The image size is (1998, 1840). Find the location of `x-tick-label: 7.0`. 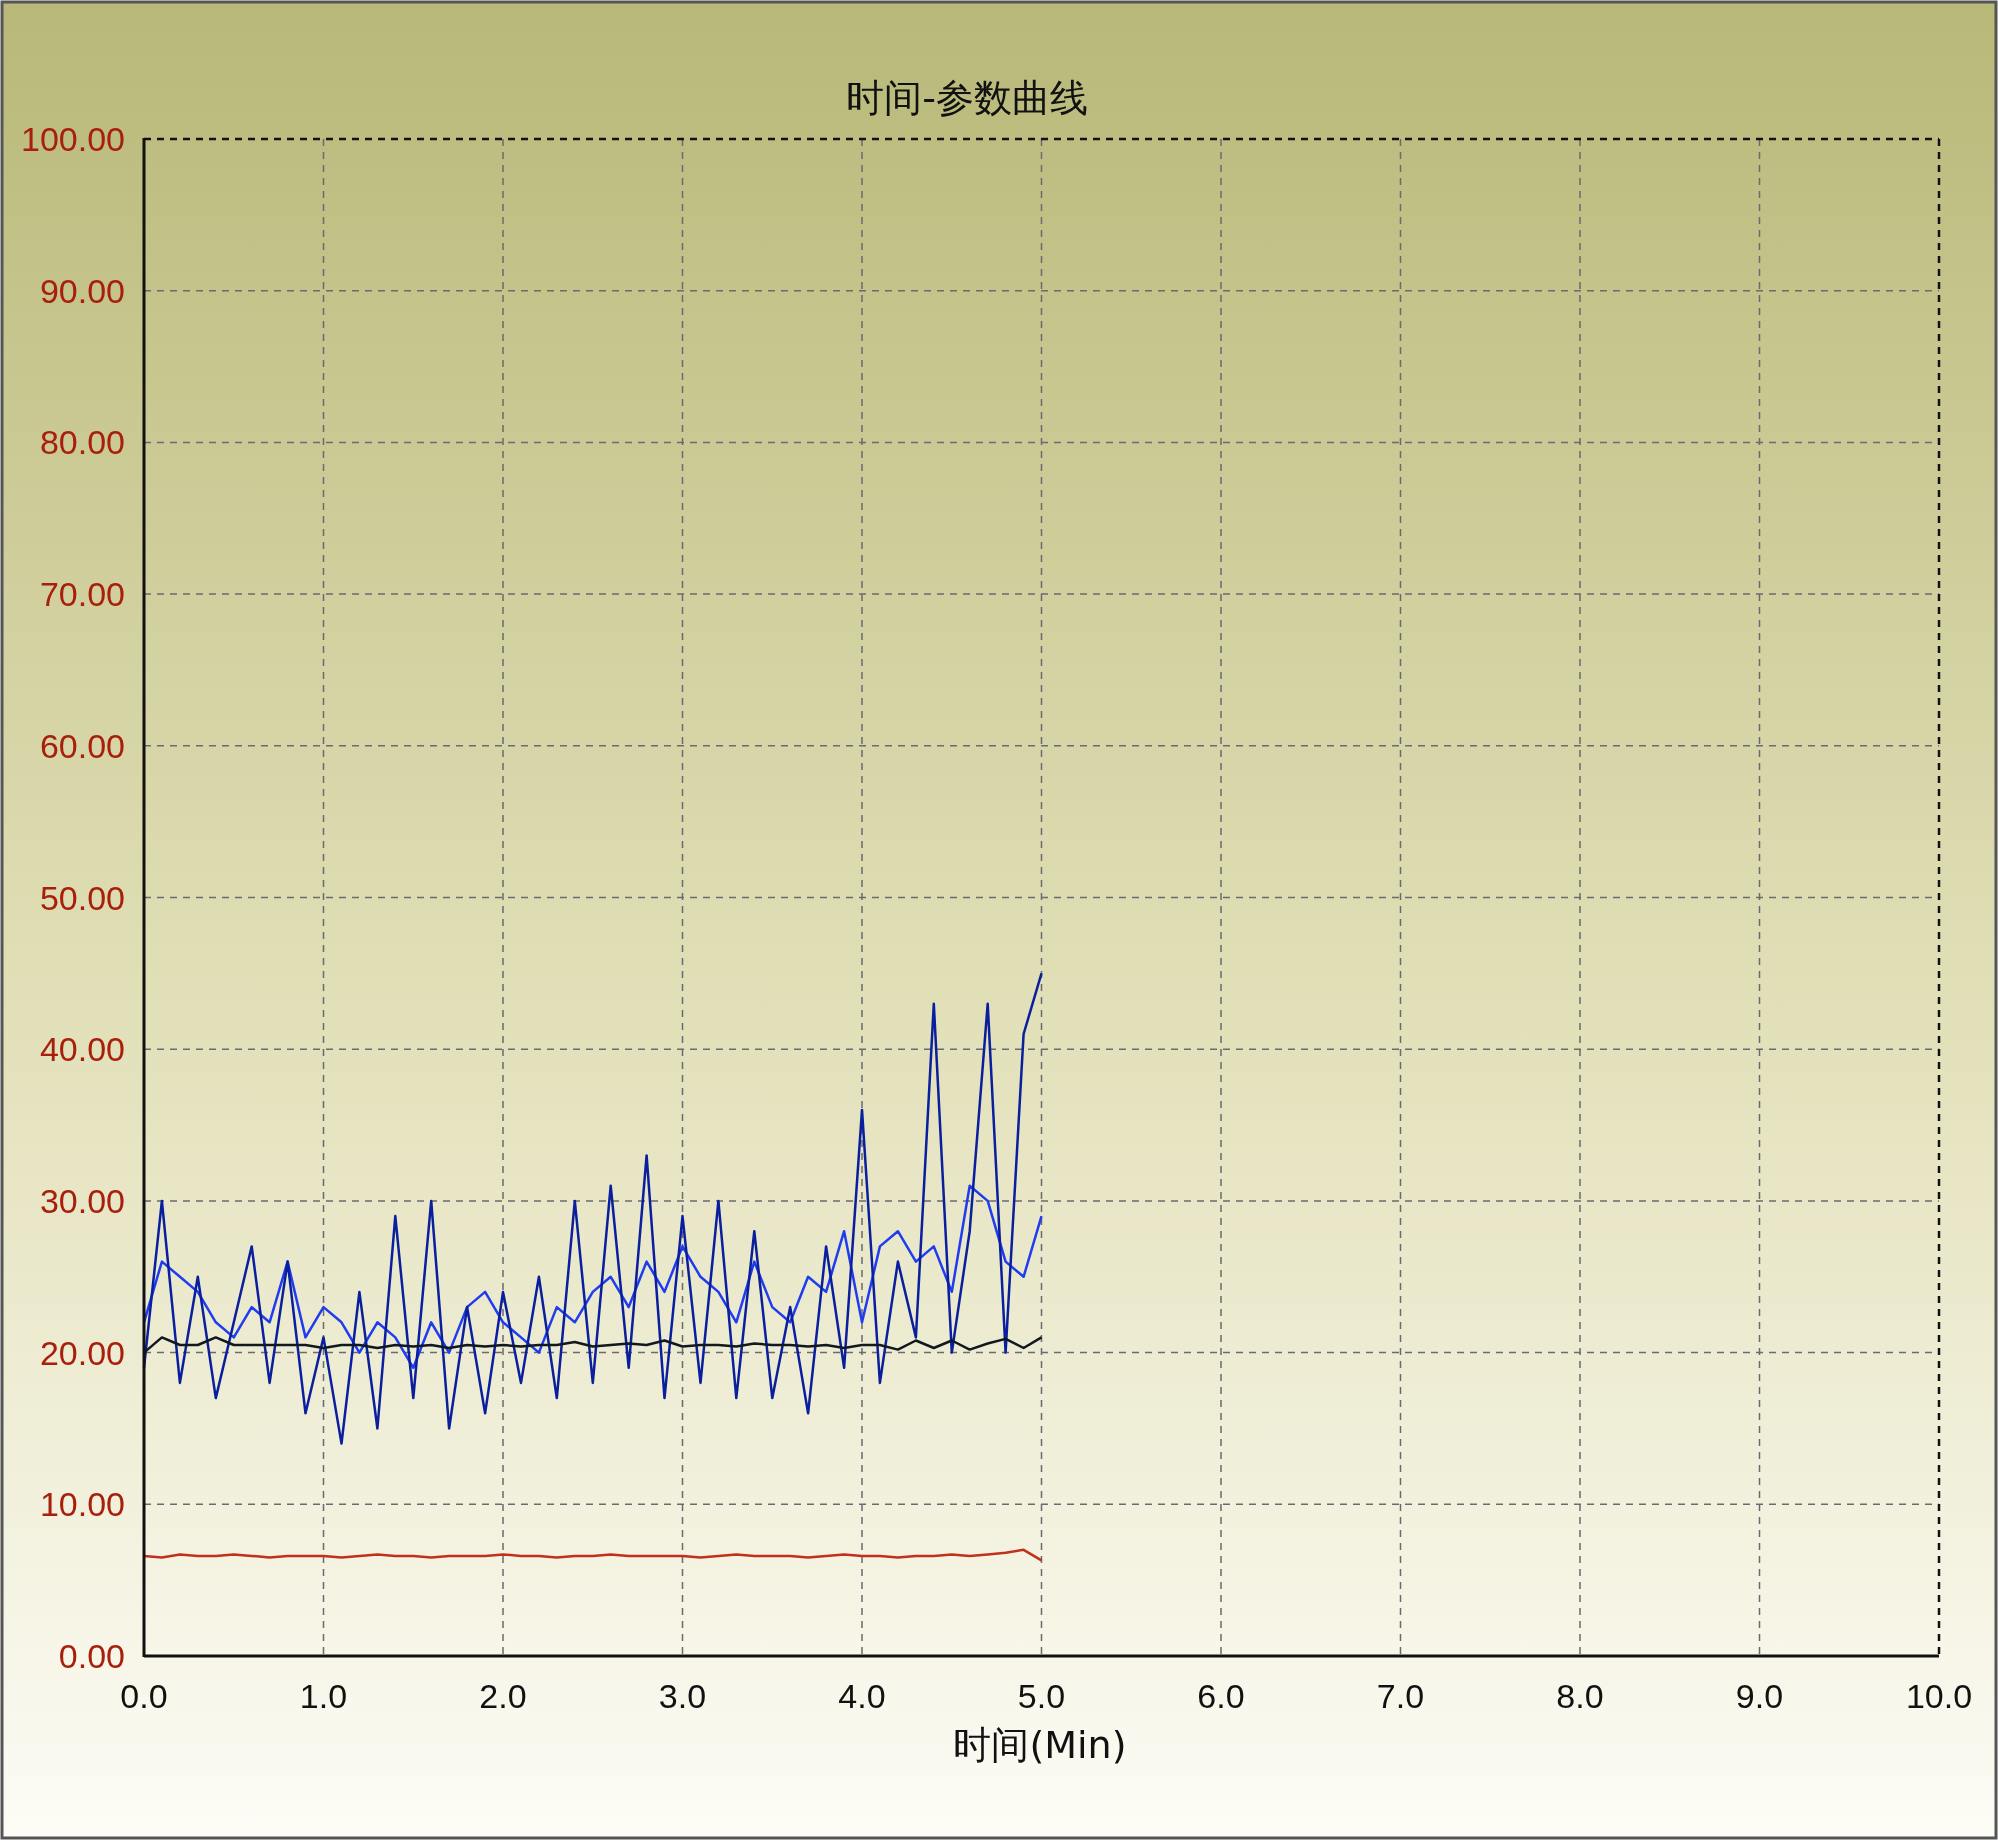

x-tick-label: 7.0 is located at coordinates (1400, 1696).